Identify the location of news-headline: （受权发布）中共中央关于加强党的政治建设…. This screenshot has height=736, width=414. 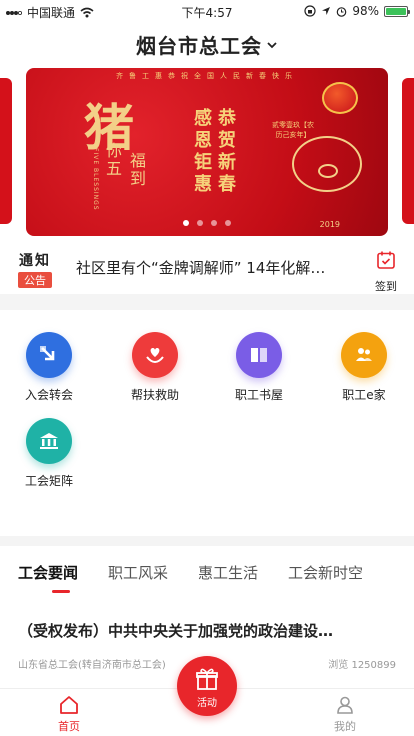
(208, 630).